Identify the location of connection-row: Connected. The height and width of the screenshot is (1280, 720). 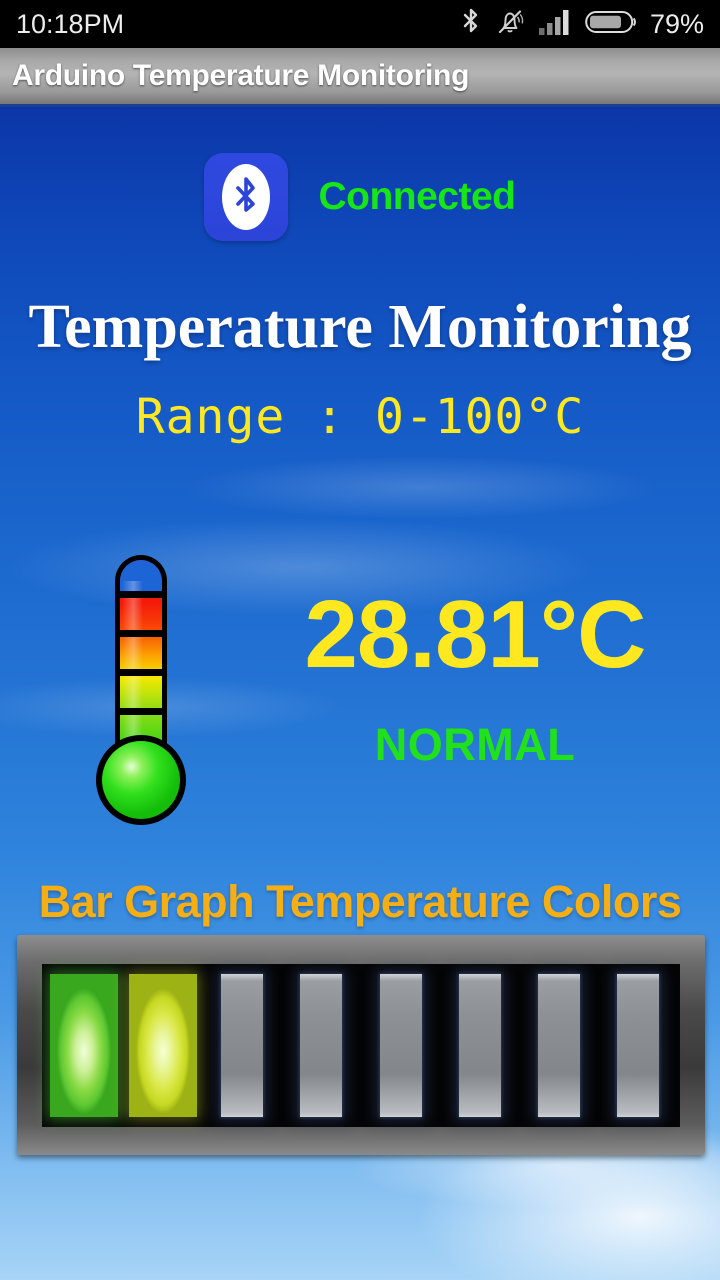
(360, 197).